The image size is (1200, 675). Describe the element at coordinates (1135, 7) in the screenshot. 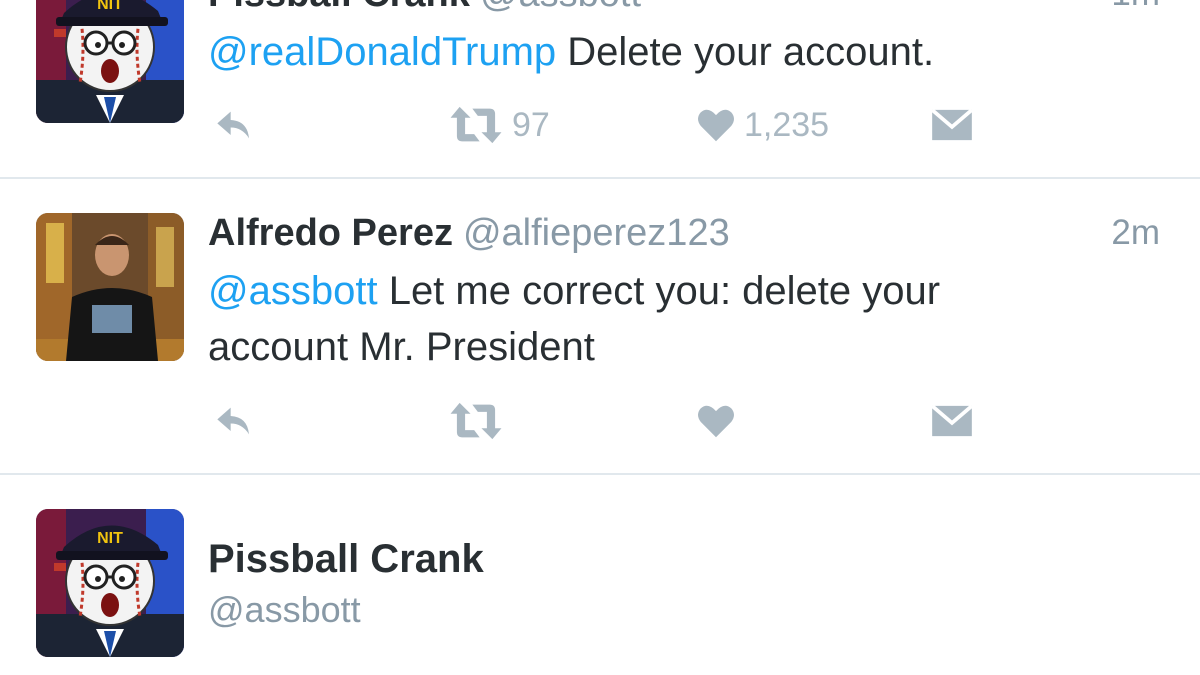

I see `timestamp: 1m` at that location.